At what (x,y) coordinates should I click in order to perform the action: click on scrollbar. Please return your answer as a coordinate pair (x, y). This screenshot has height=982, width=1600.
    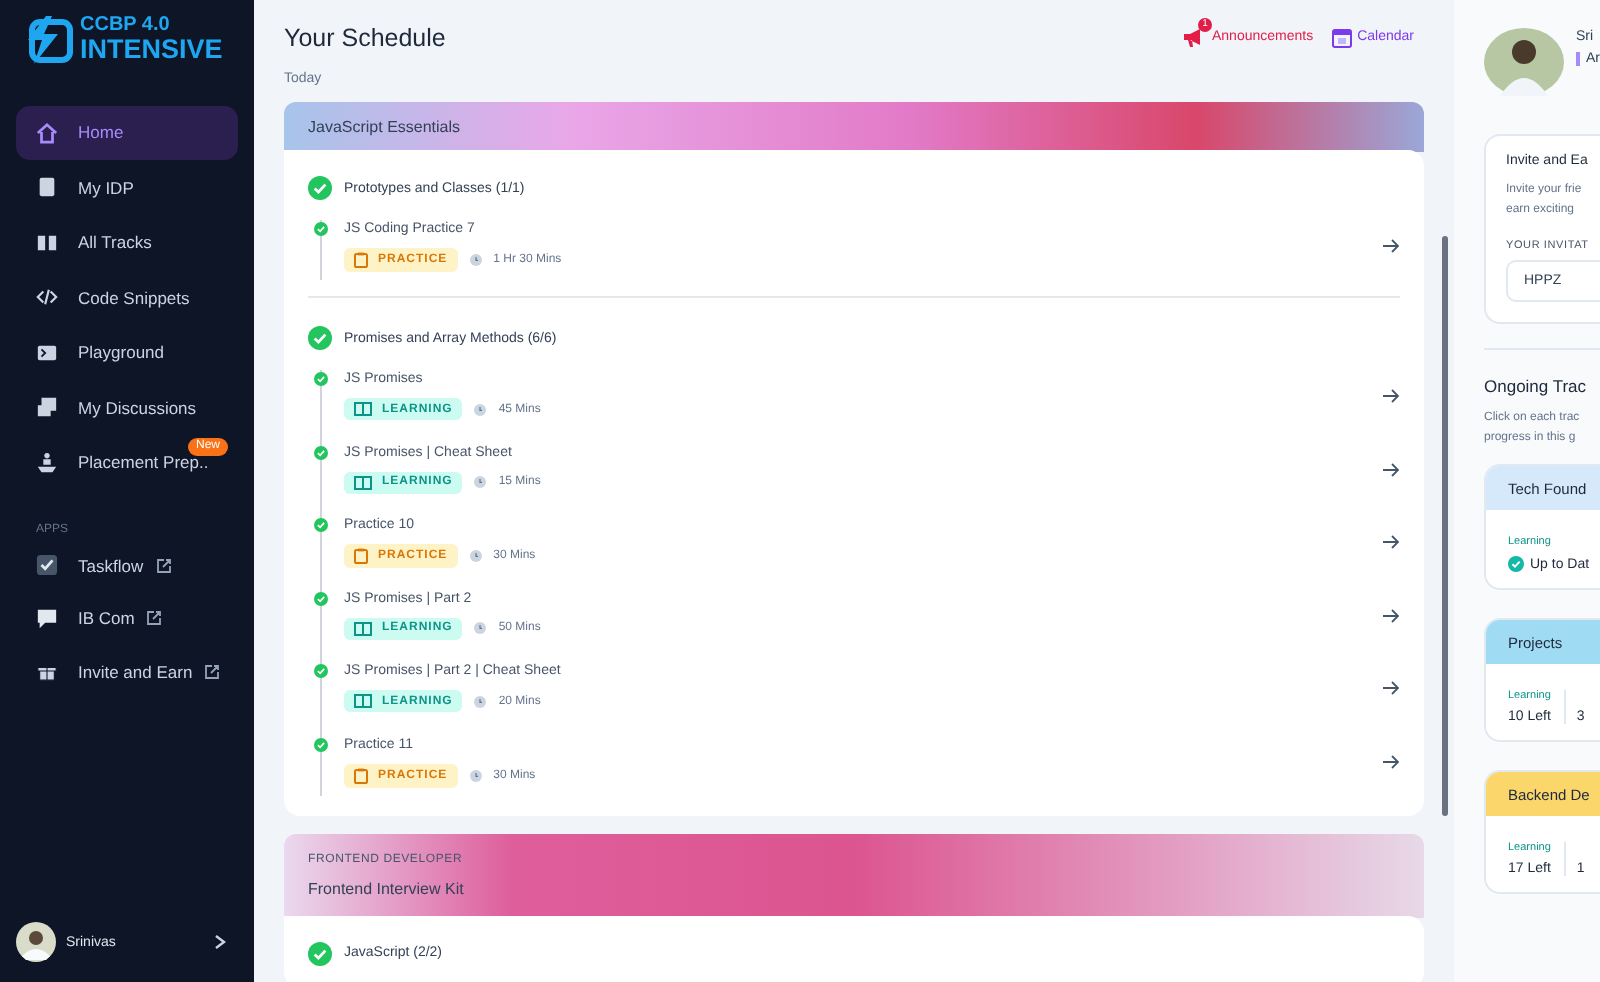
    Looking at the image, I should click on (1445, 526).